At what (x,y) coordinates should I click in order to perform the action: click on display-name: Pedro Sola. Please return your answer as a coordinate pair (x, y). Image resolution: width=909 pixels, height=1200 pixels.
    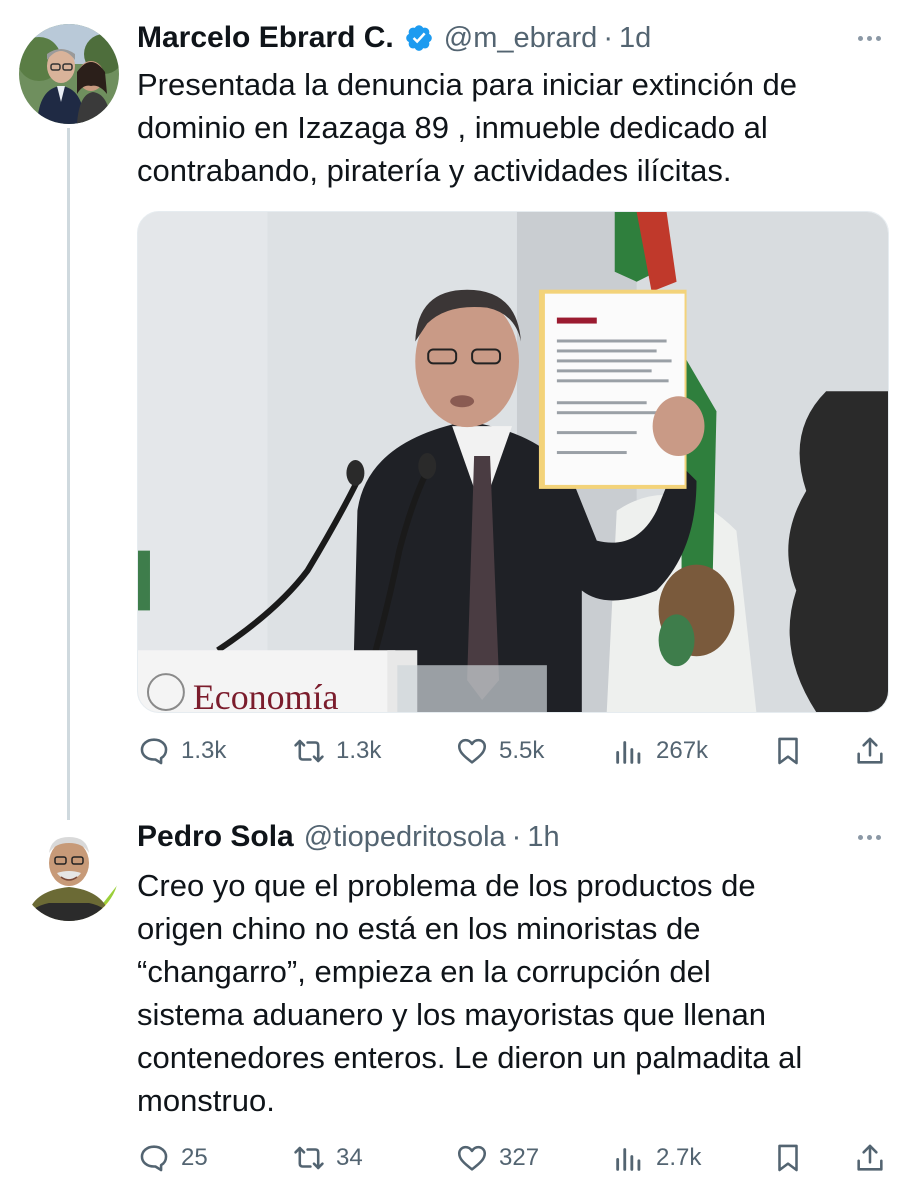
    Looking at the image, I should click on (215, 837).